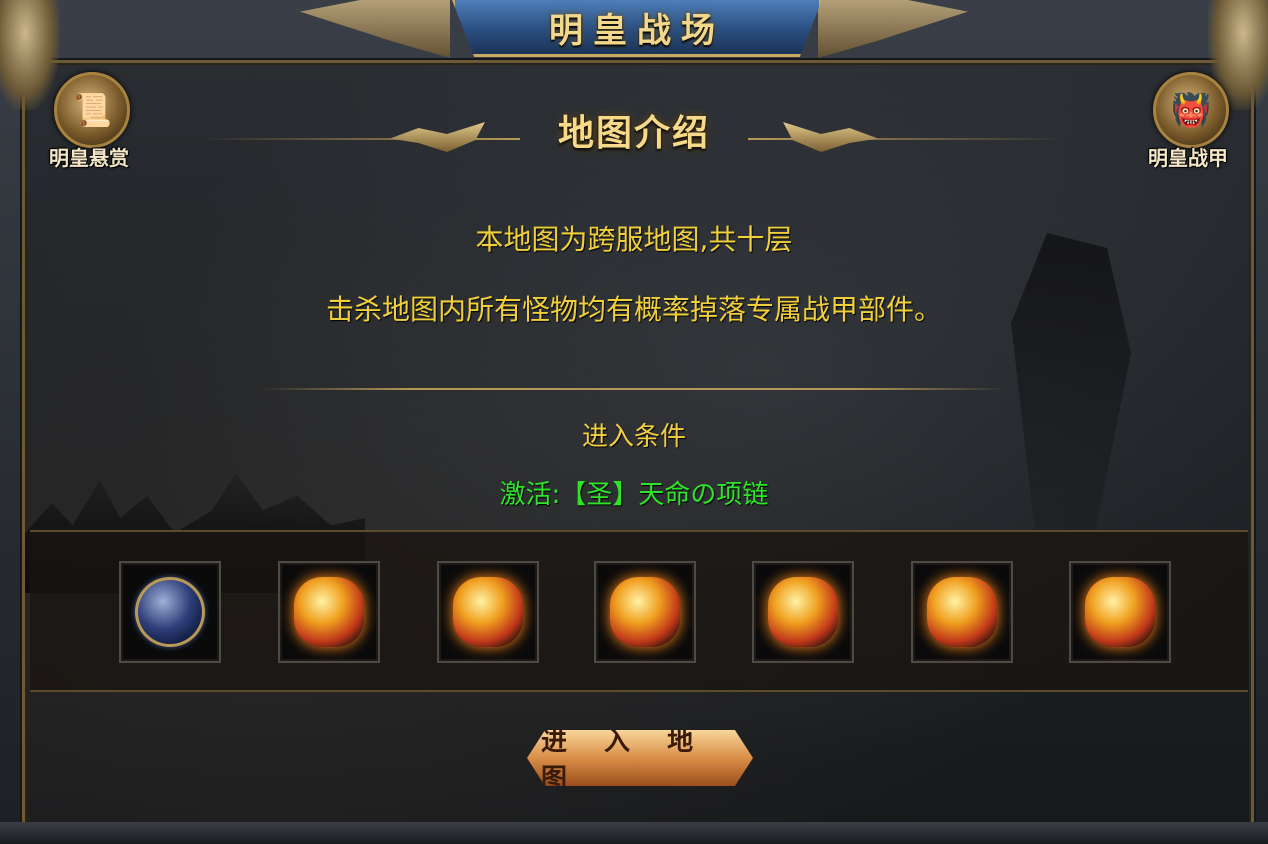  I want to click on title-banner: 明皇战场, so click(637, 28).